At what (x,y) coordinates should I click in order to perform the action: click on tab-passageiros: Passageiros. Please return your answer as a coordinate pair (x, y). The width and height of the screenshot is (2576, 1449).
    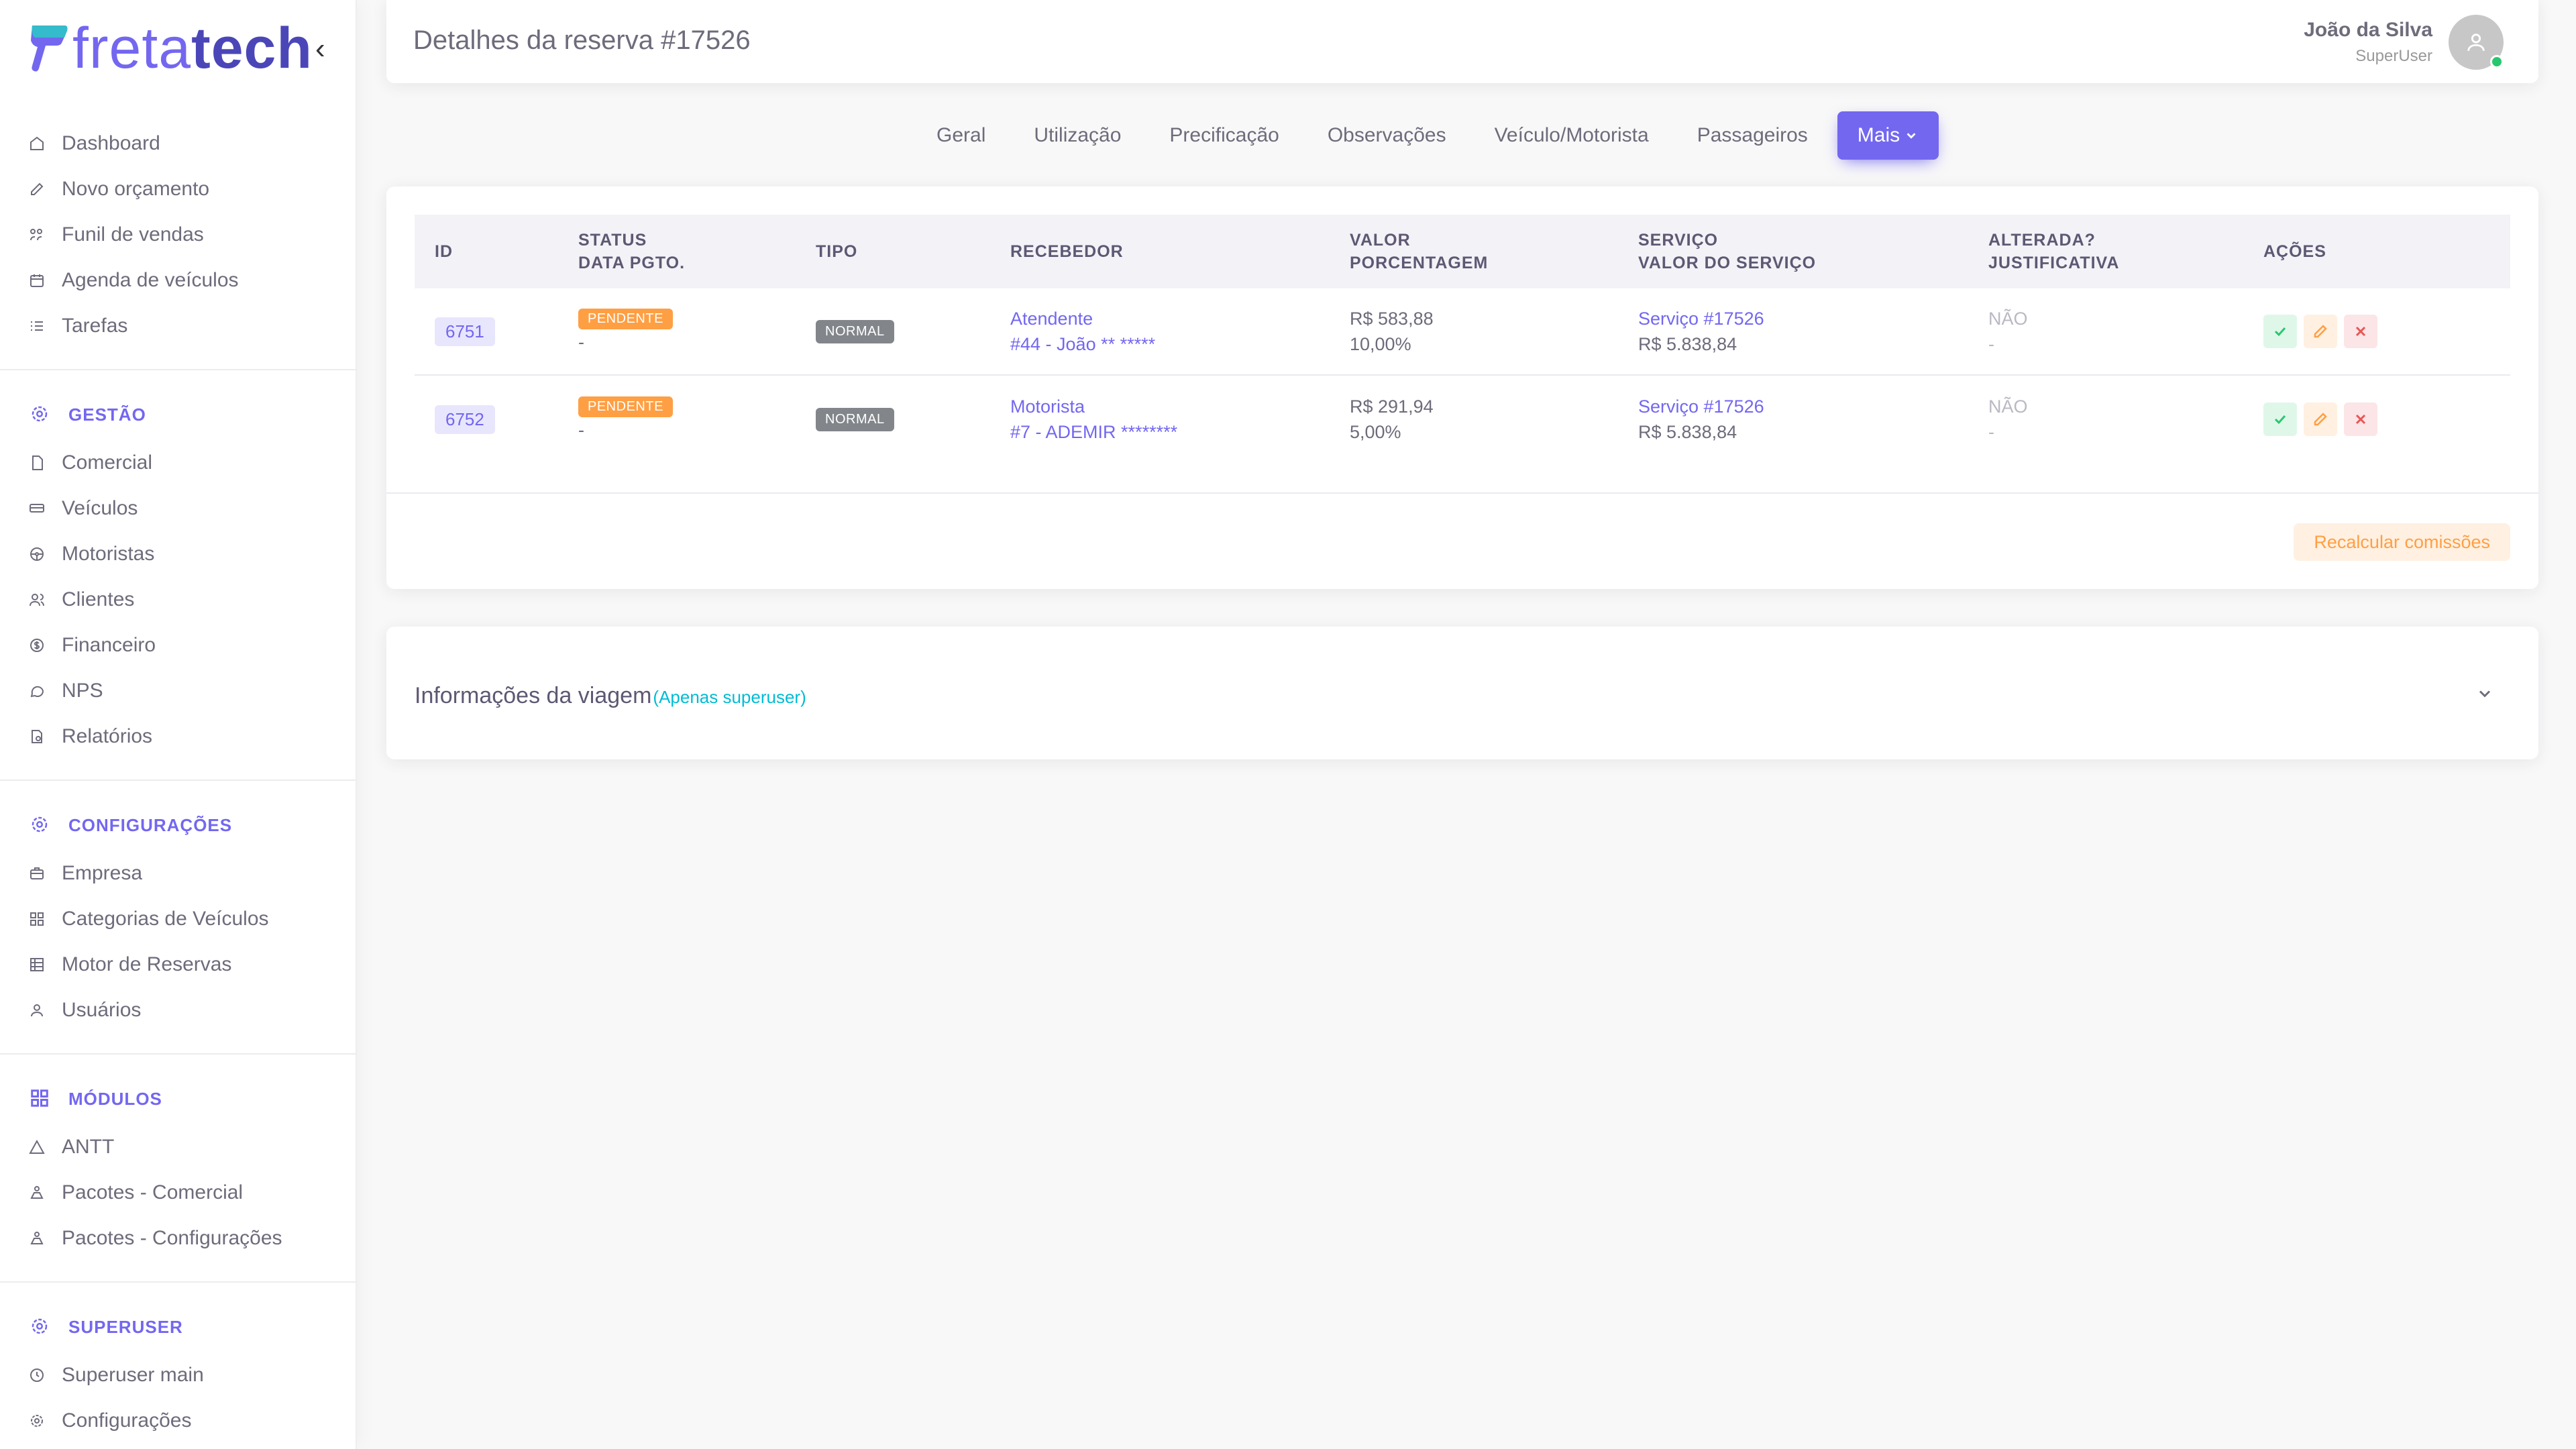
    Looking at the image, I should click on (1752, 135).